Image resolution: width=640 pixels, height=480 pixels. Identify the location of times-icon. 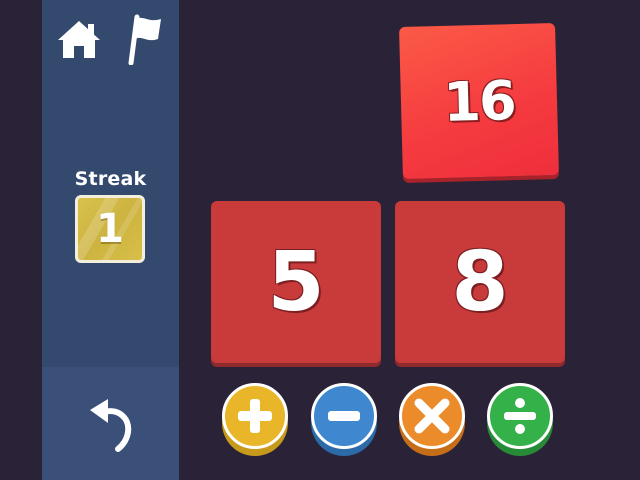
(432, 416).